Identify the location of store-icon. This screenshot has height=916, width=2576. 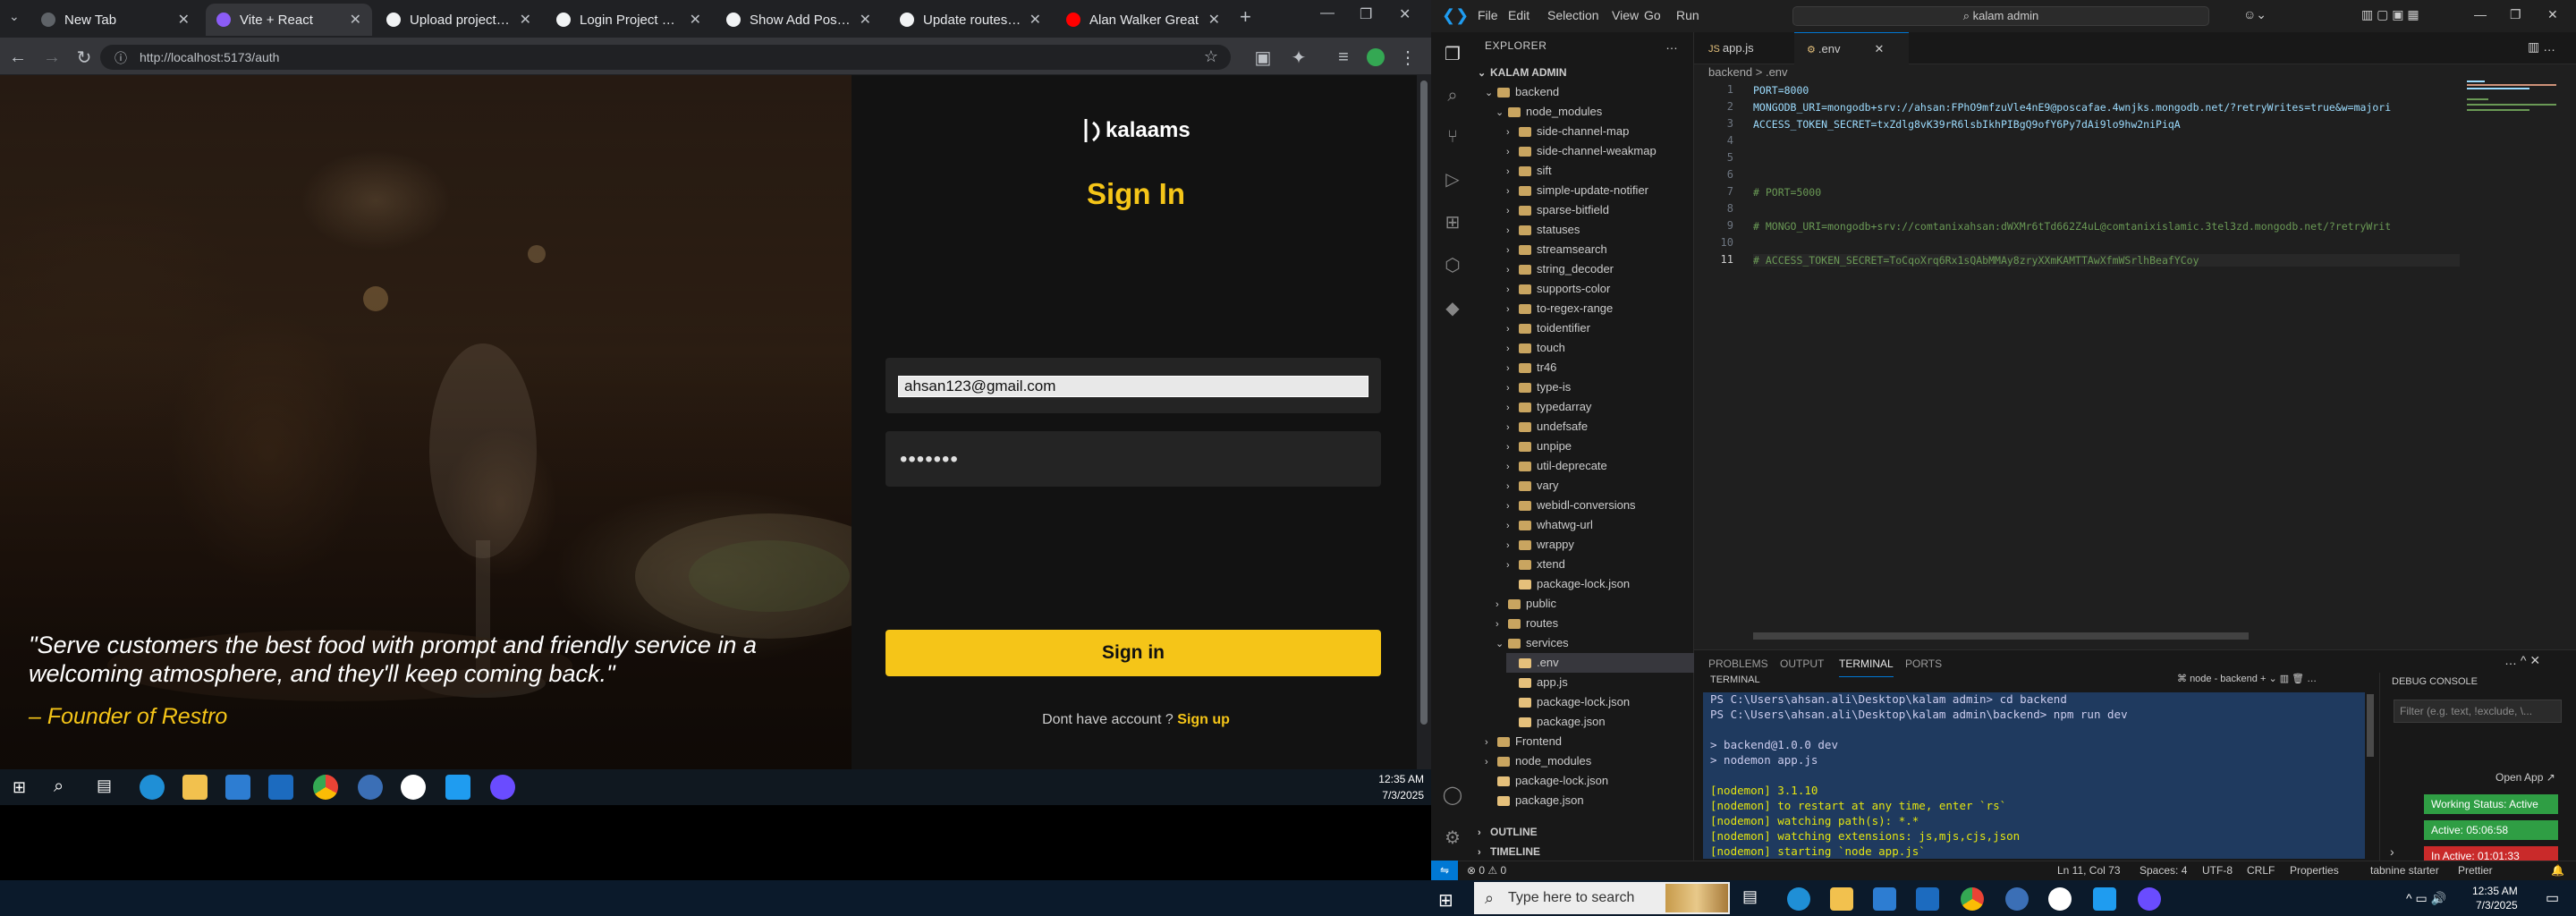
(237, 787).